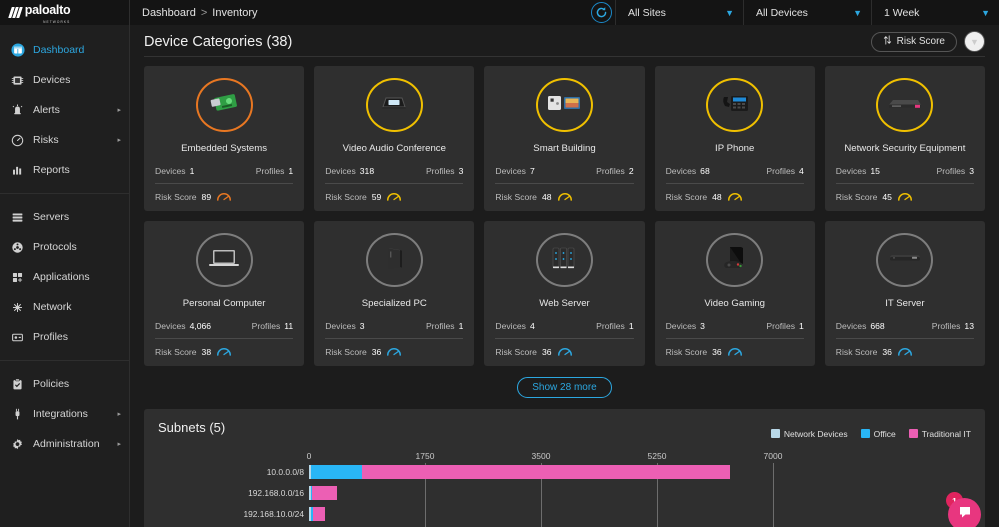 The image size is (999, 527). I want to click on refresh-icon, so click(601, 12).